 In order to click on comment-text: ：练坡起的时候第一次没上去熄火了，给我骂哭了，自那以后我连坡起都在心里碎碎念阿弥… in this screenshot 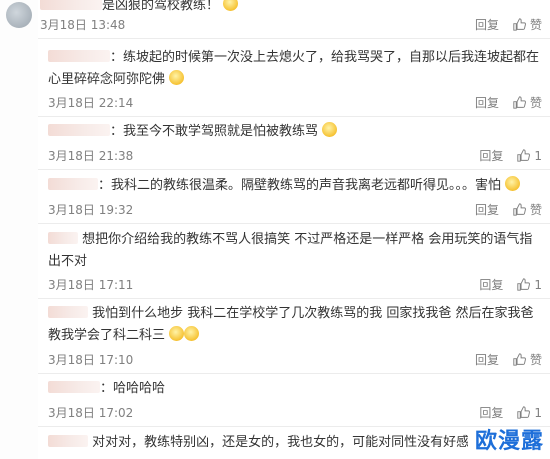, I will do `click(294, 68)`.